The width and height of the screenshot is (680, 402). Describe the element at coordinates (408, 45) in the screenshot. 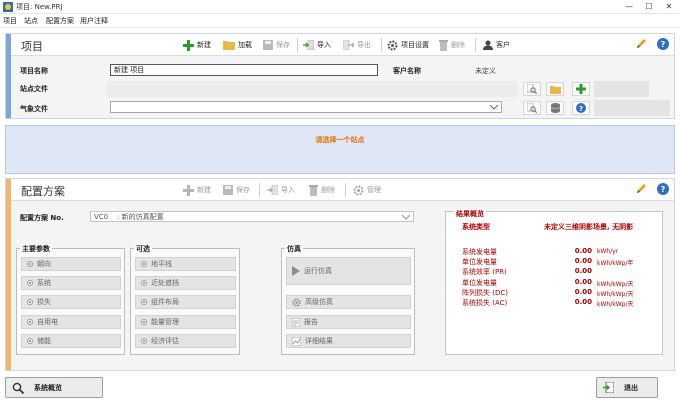

I see `project-settings-button: 项目设置` at that location.